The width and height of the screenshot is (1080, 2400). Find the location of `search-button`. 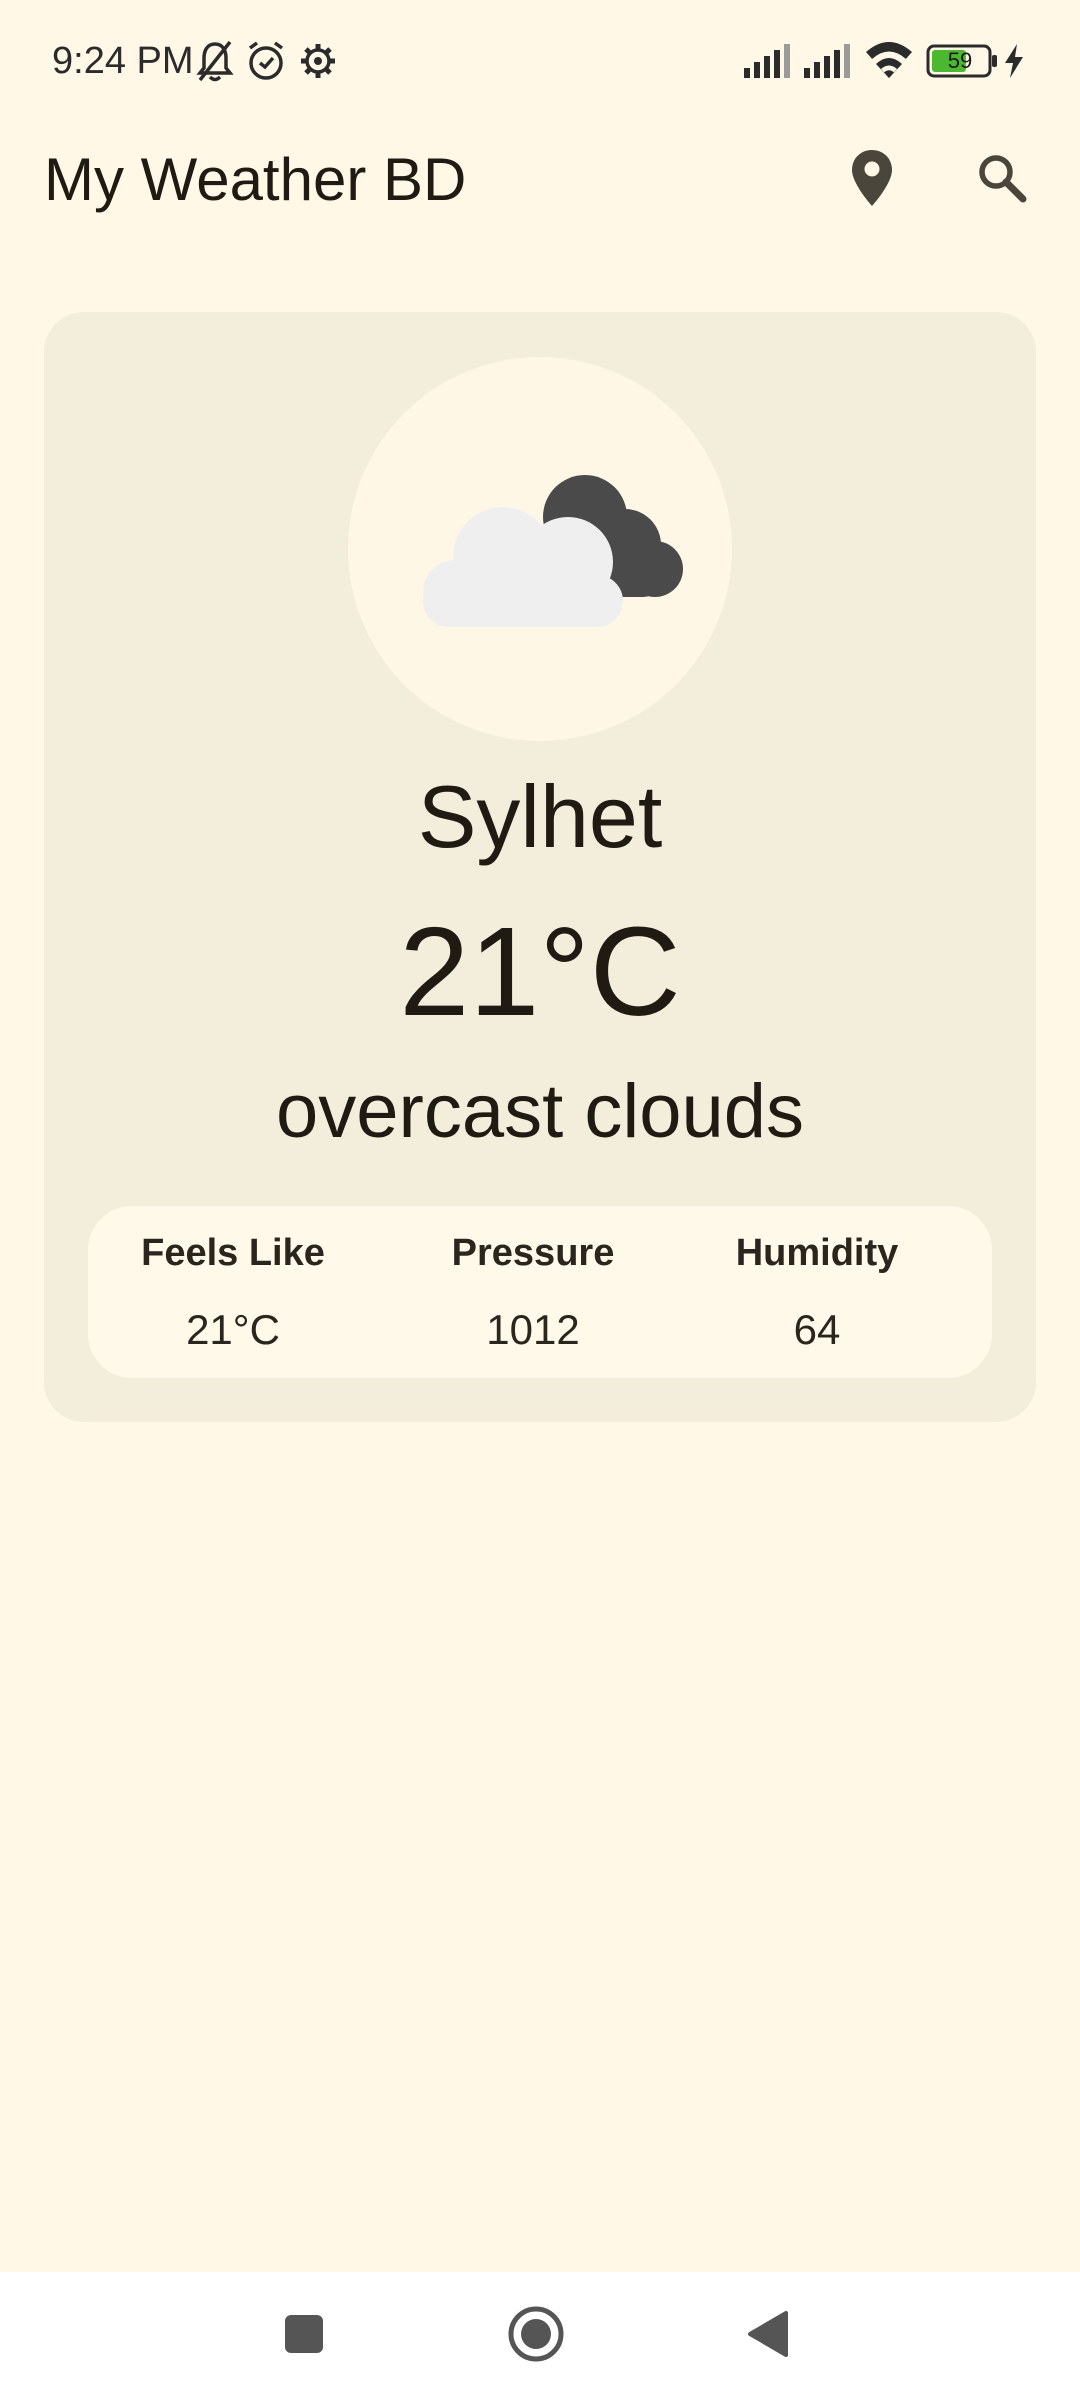

search-button is located at coordinates (1002, 180).